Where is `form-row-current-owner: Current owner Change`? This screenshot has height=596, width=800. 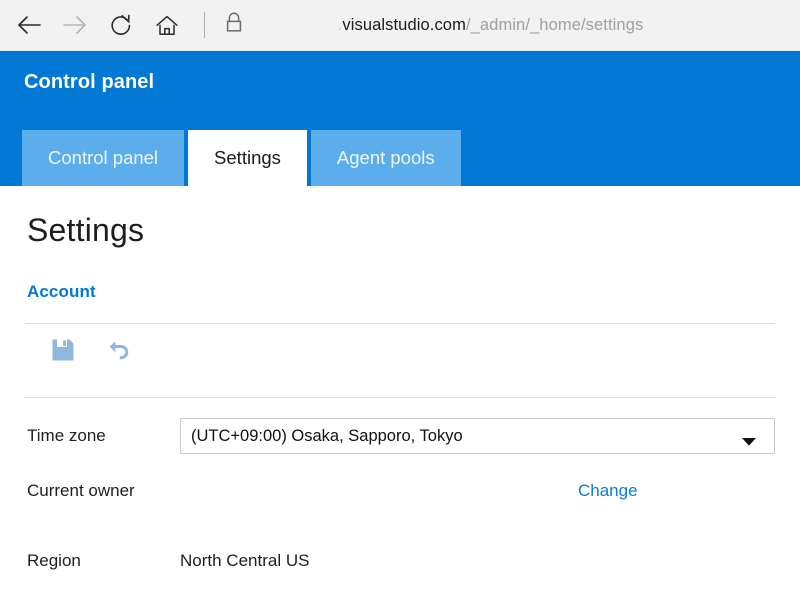 form-row-current-owner: Current owner Change is located at coordinates (400, 491).